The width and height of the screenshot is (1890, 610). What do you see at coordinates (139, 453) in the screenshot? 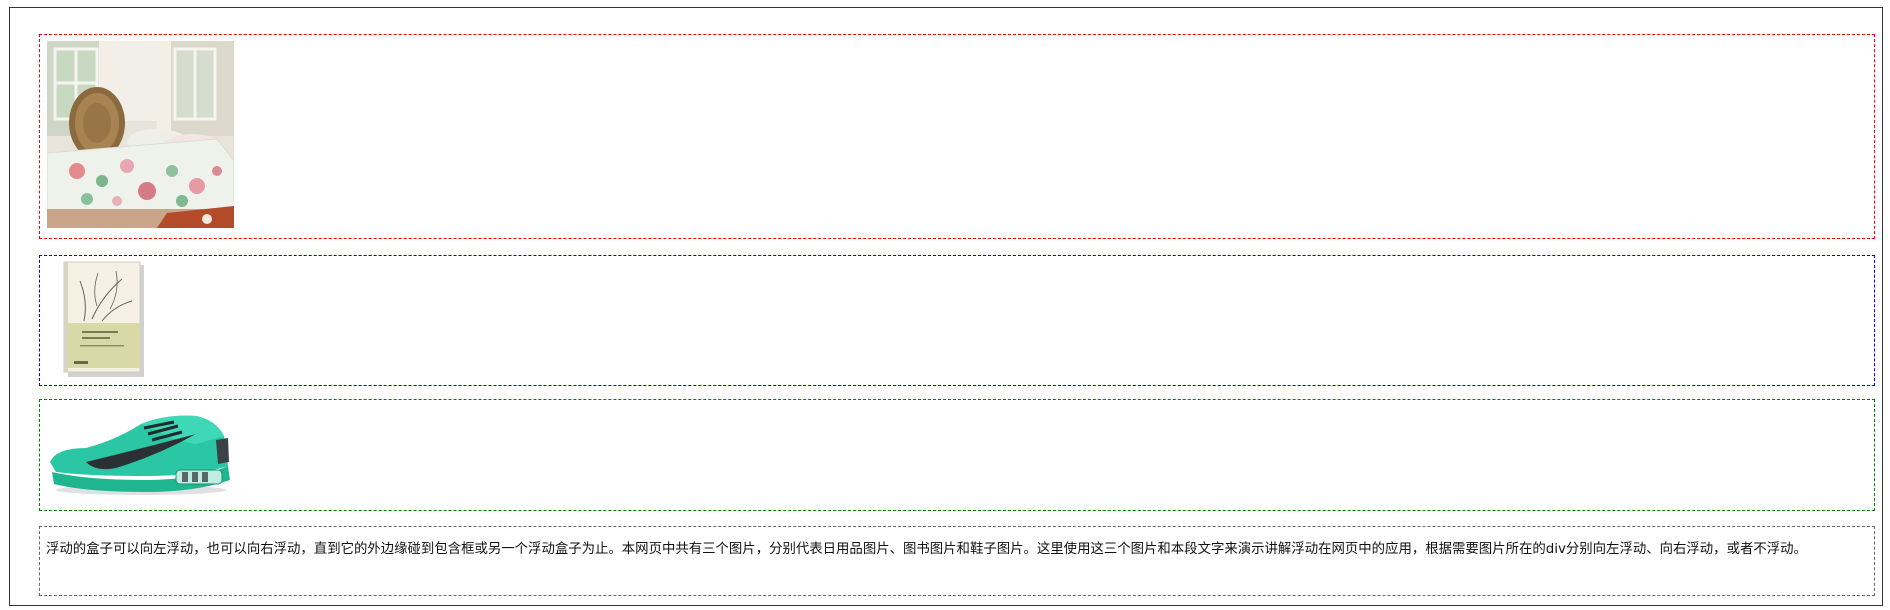
I see `shoe-photo` at bounding box center [139, 453].